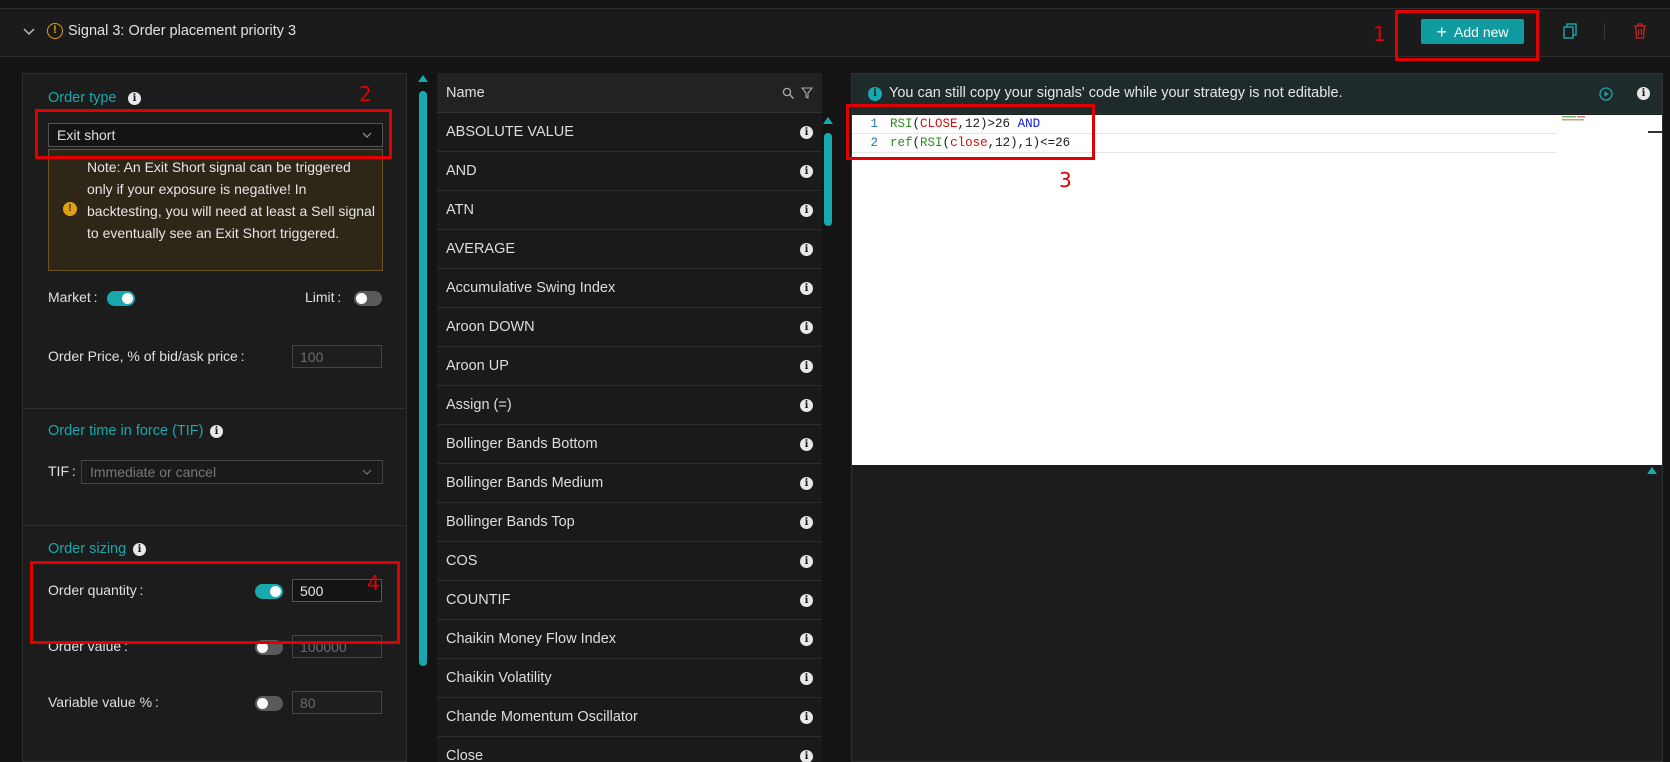 This screenshot has width=1670, height=762. Describe the element at coordinates (629, 249) in the screenshot. I see `function-list-item: AVERAGE i` at that location.